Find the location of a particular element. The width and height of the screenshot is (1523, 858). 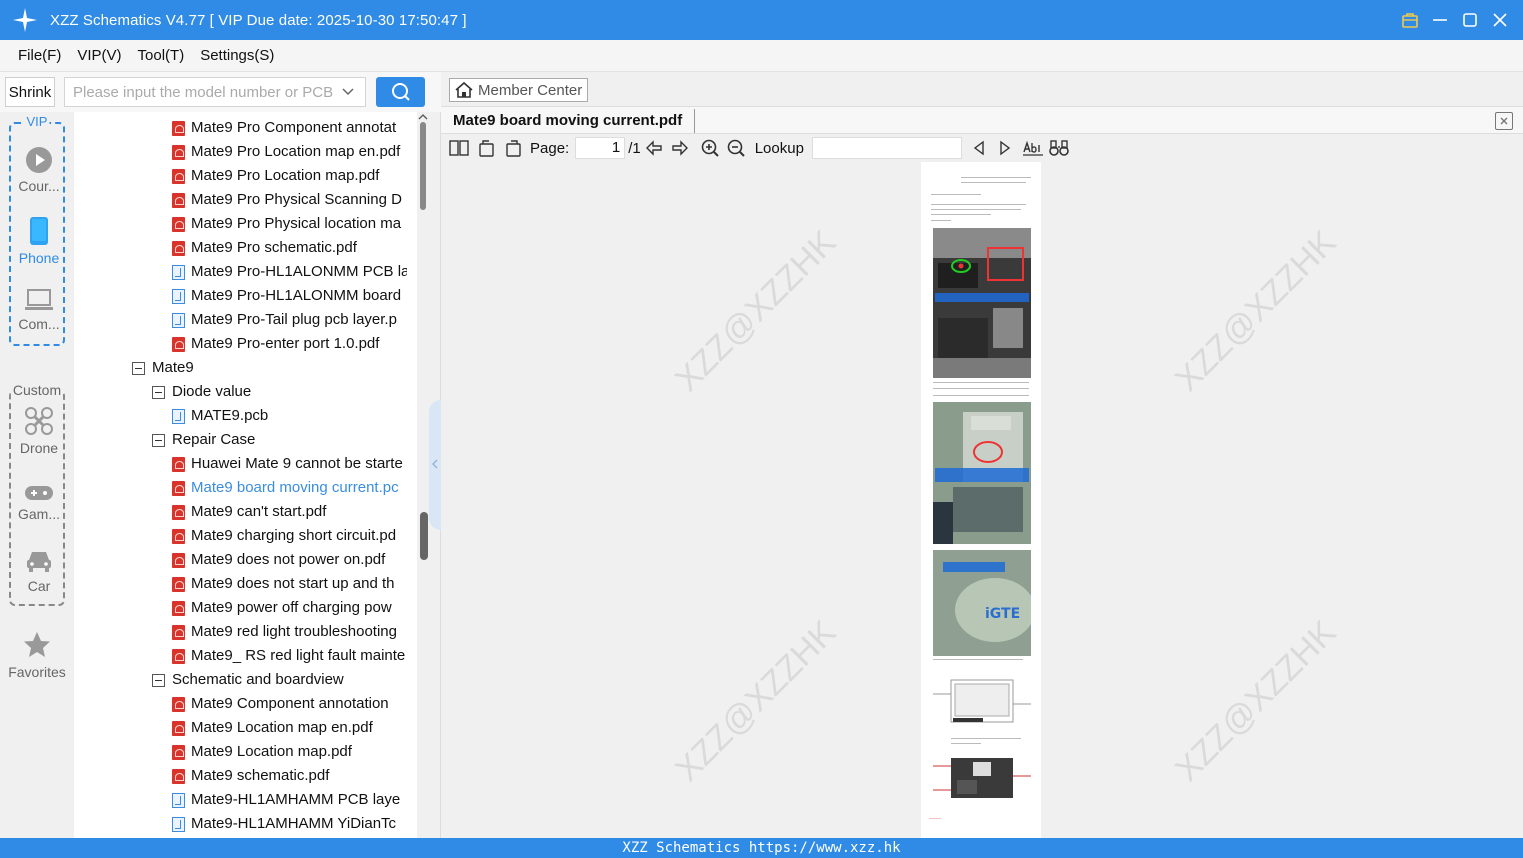

tree-file-item: Mate9 Pro Location map en.pdf is located at coordinates (289, 152).